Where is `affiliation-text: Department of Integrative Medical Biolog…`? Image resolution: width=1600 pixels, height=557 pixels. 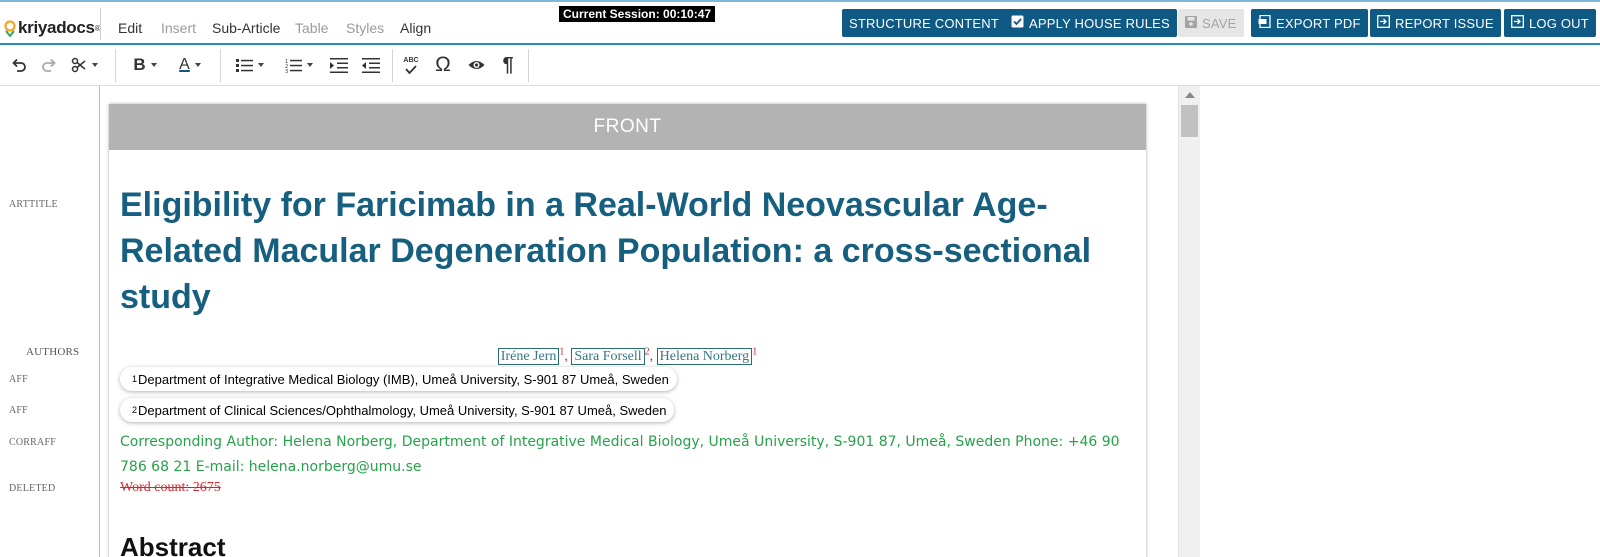 affiliation-text: Department of Integrative Medical Biolog… is located at coordinates (403, 379).